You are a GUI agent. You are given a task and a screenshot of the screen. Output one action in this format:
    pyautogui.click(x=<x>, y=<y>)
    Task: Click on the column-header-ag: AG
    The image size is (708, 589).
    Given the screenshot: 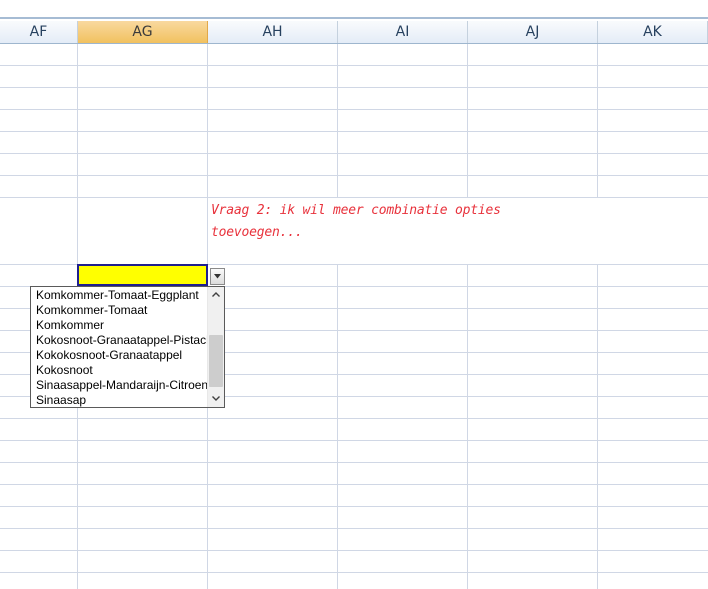 What is the action you would take?
    pyautogui.click(x=143, y=32)
    